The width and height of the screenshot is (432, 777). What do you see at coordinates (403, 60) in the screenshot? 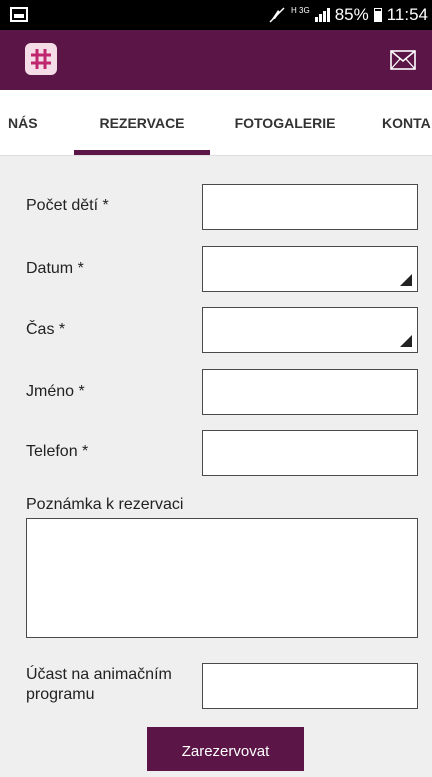
I see `mail-icon` at bounding box center [403, 60].